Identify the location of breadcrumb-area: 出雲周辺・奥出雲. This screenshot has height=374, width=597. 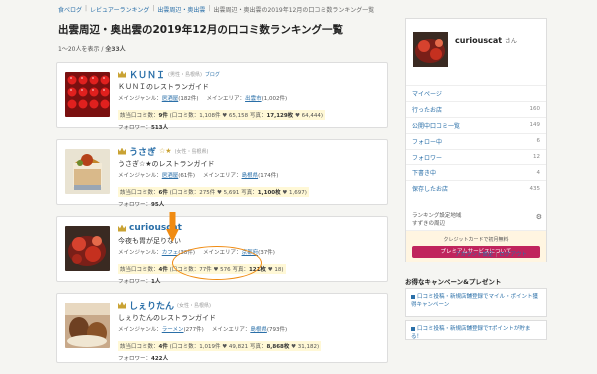
(181, 9).